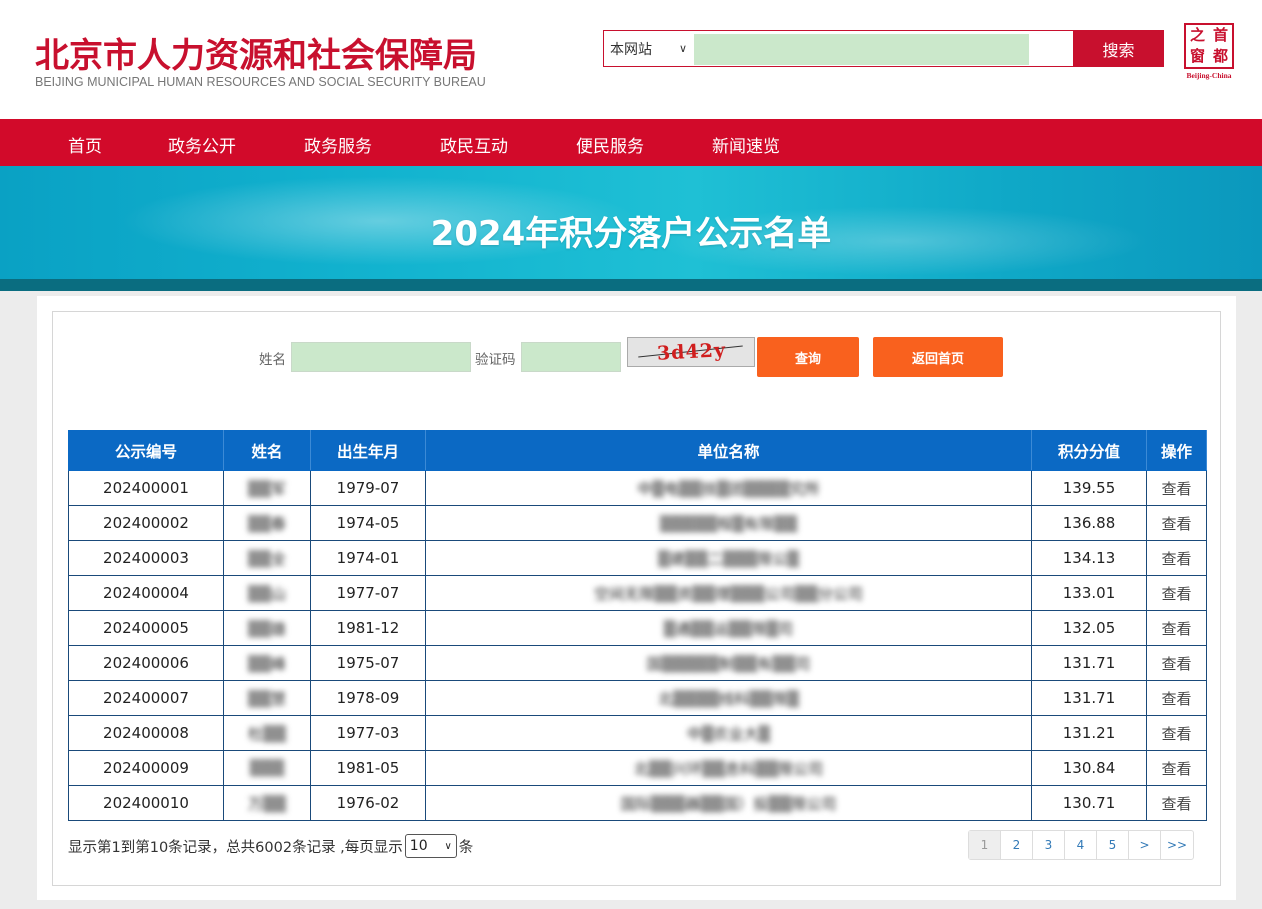 This screenshot has width=1262, height=909. I want to click on captcha-label: 验证码, so click(495, 360).